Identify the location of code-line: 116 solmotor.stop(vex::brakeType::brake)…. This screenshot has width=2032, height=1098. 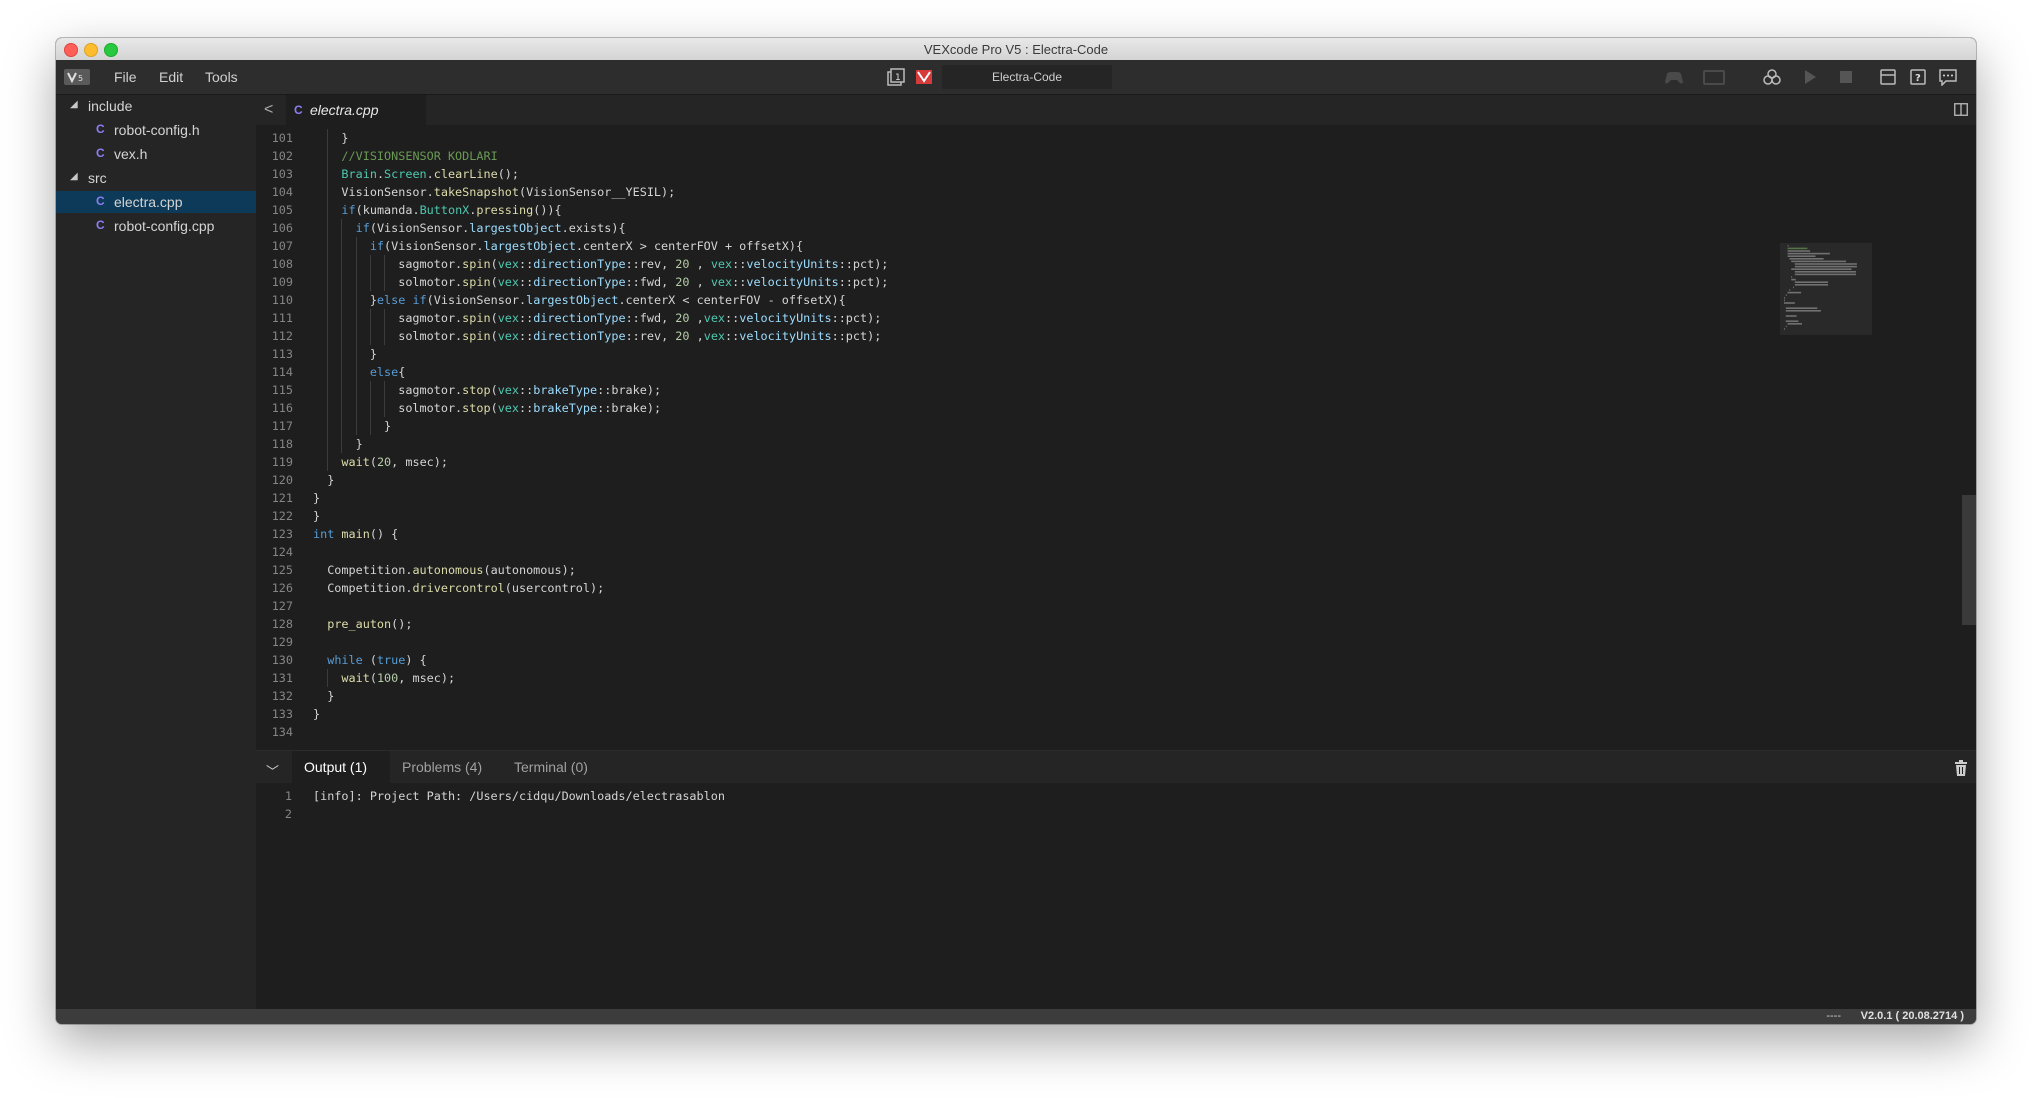
(1076, 408).